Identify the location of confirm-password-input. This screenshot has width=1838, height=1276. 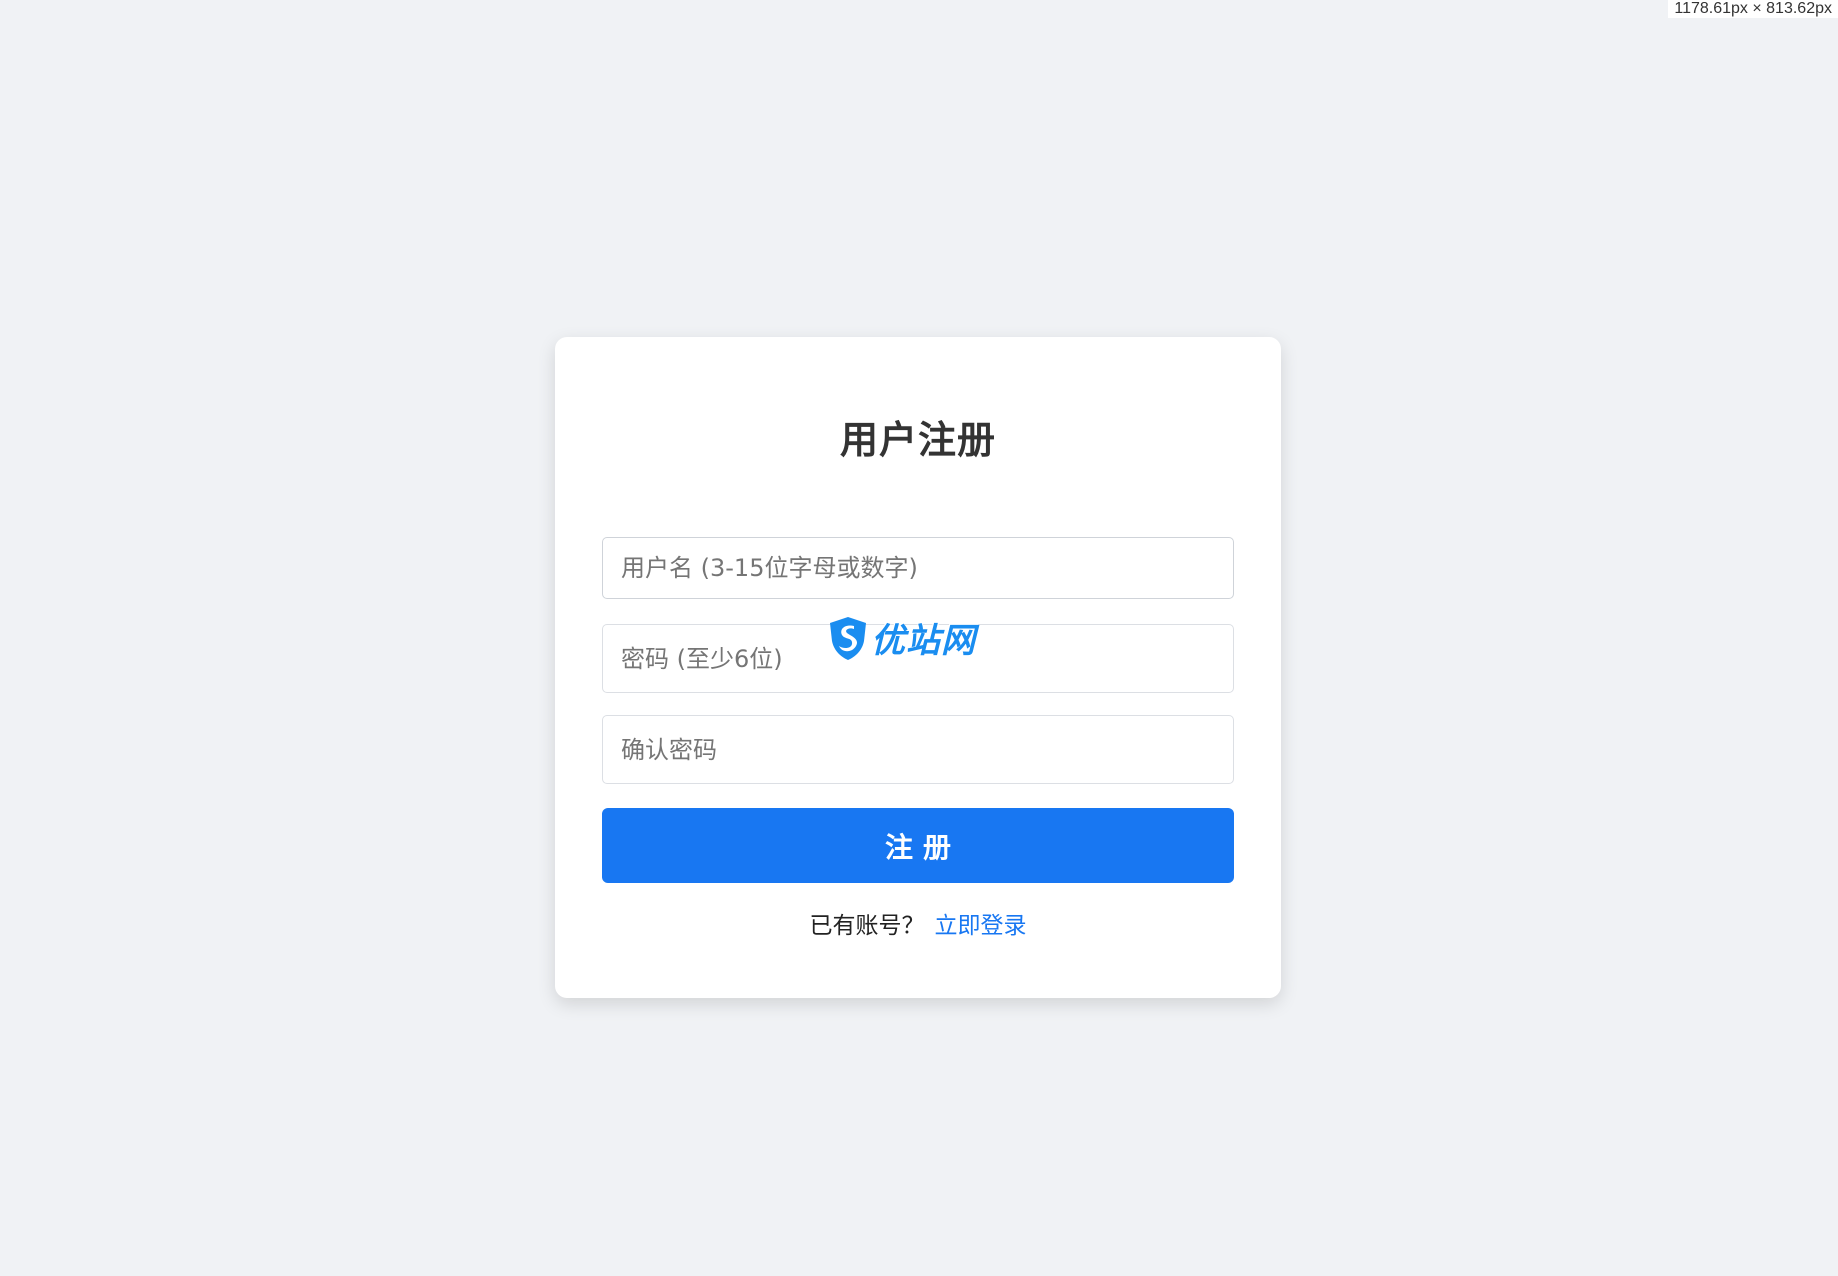
(918, 749).